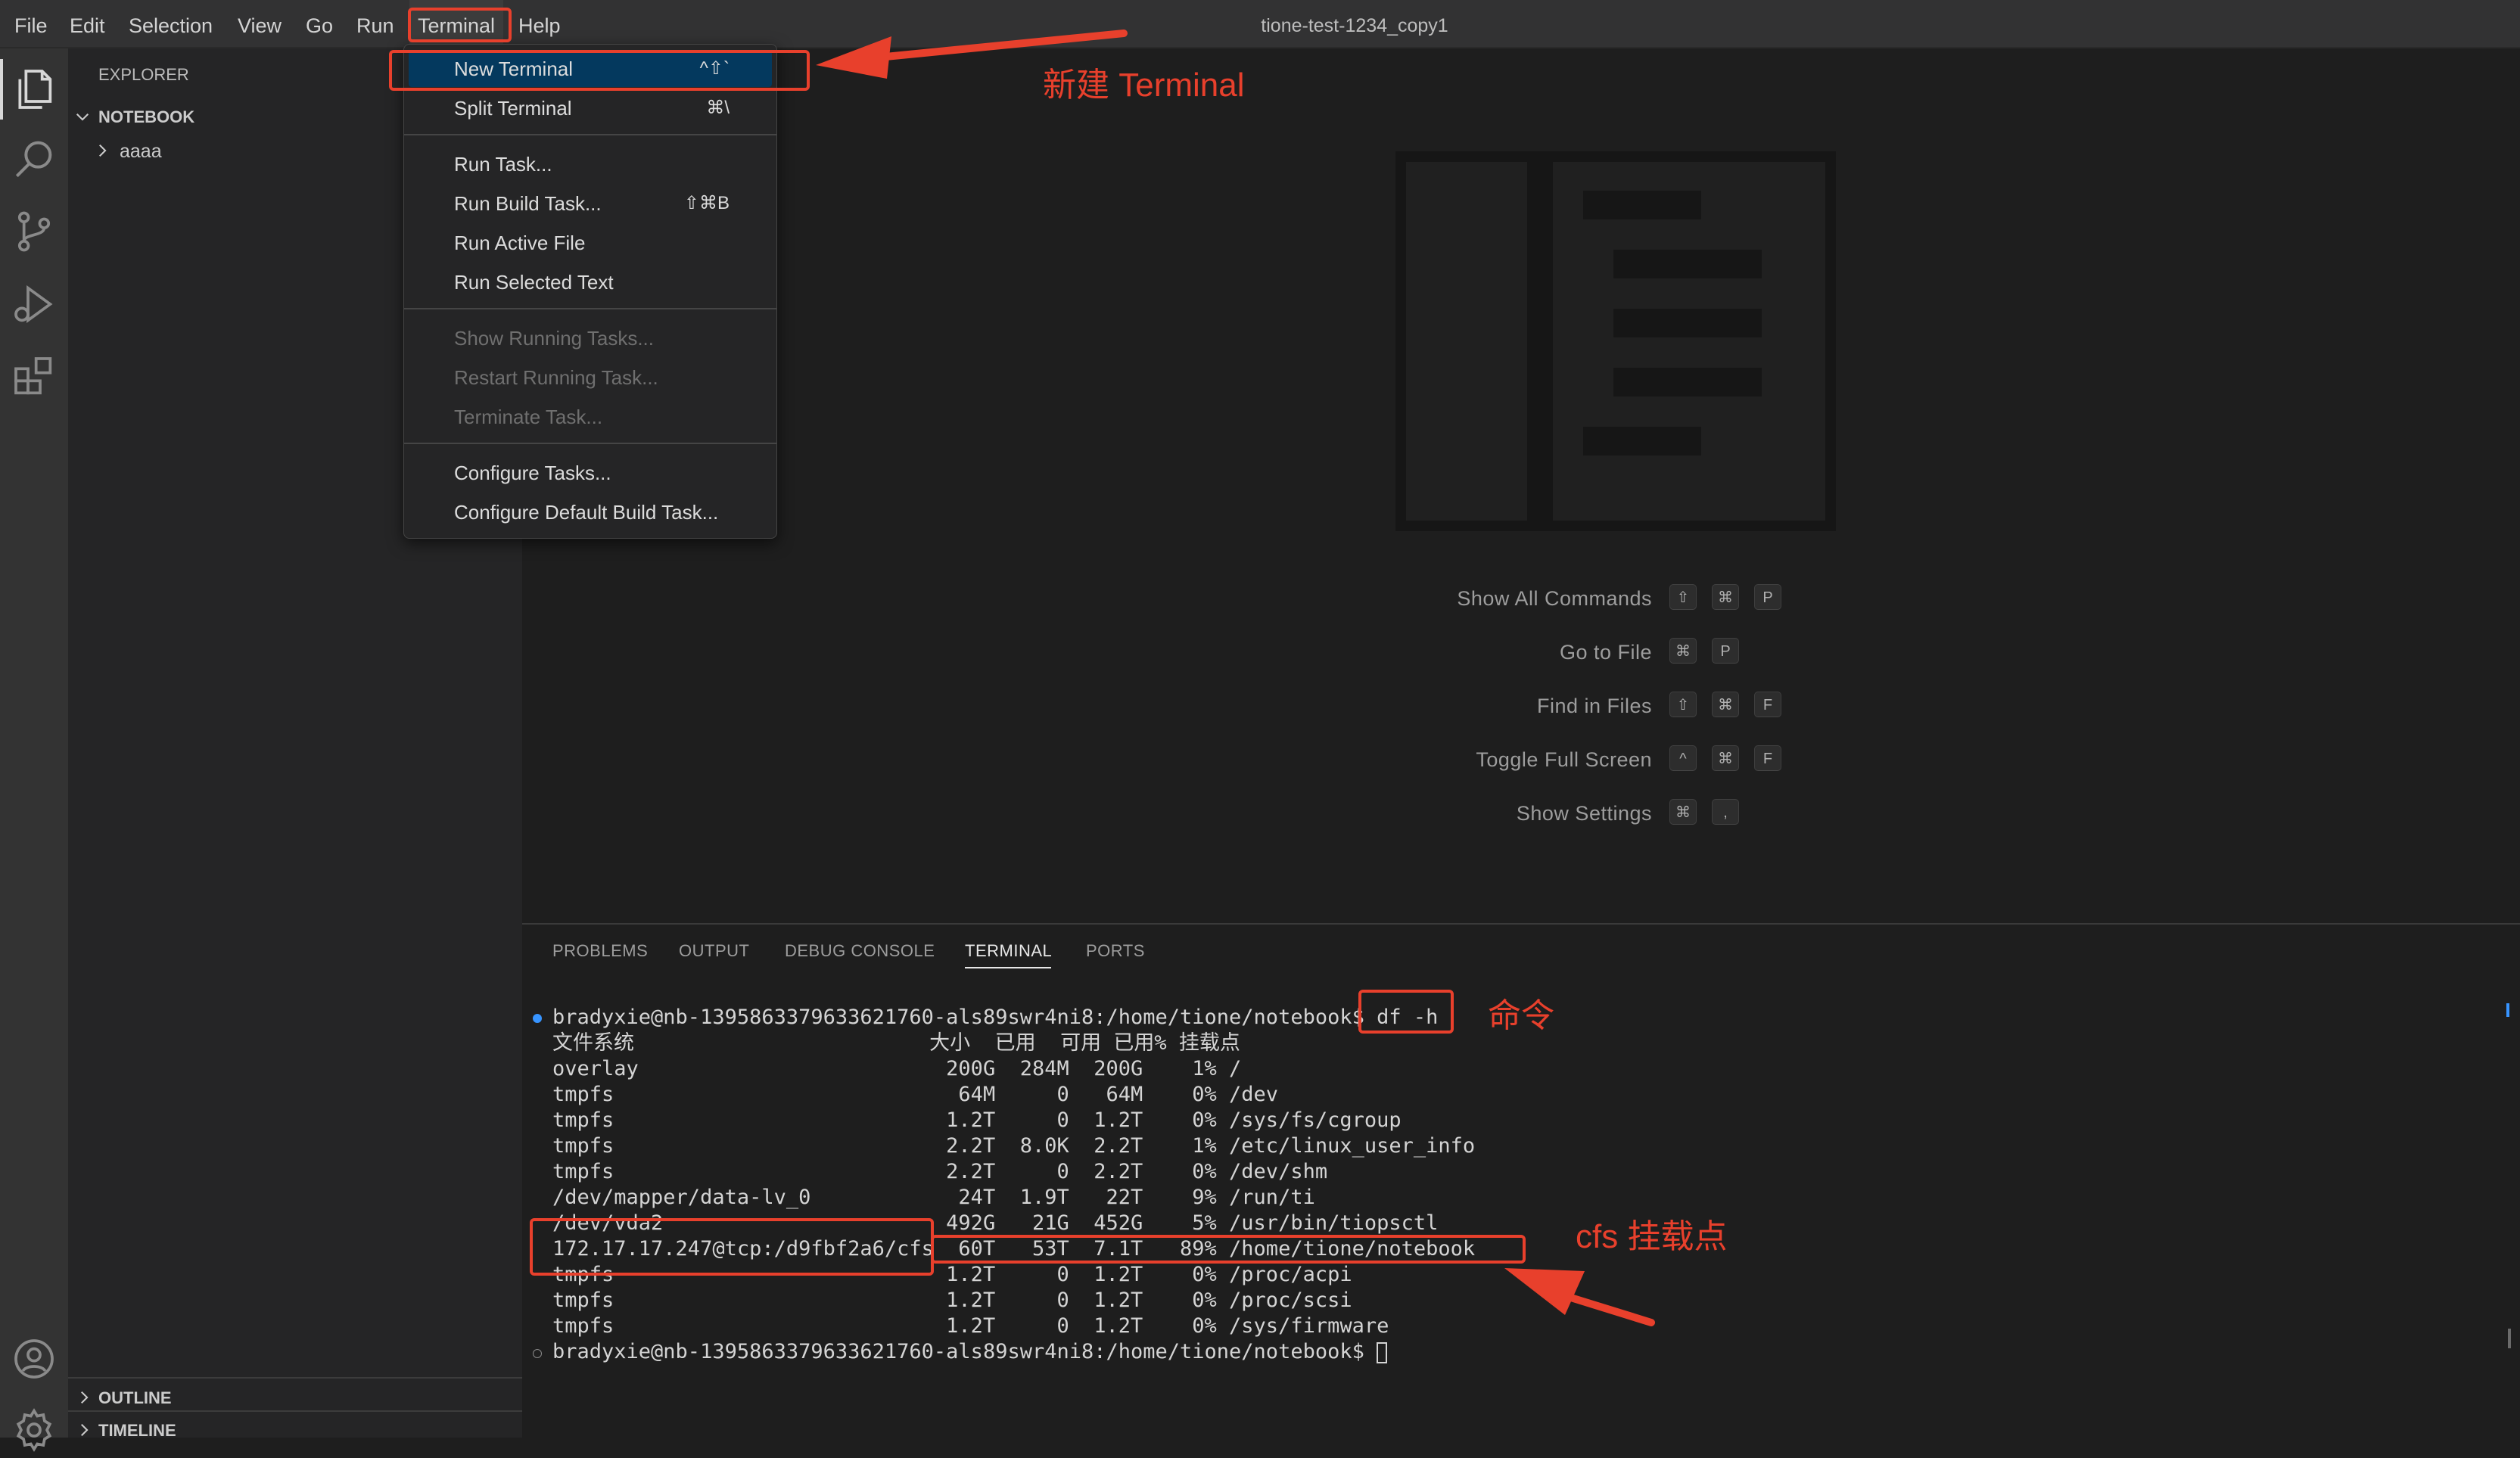 The image size is (2520, 1458). I want to click on annotation-box-command, so click(1406, 1012).